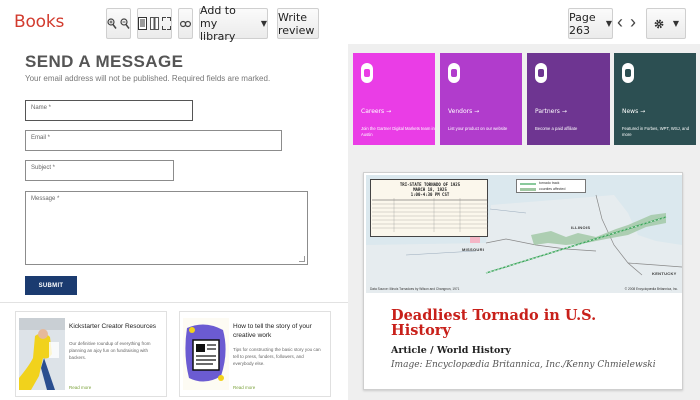 Image resolution: width=700 pixels, height=400 pixels. I want to click on page-select: Page 263 ▼, so click(590, 23).